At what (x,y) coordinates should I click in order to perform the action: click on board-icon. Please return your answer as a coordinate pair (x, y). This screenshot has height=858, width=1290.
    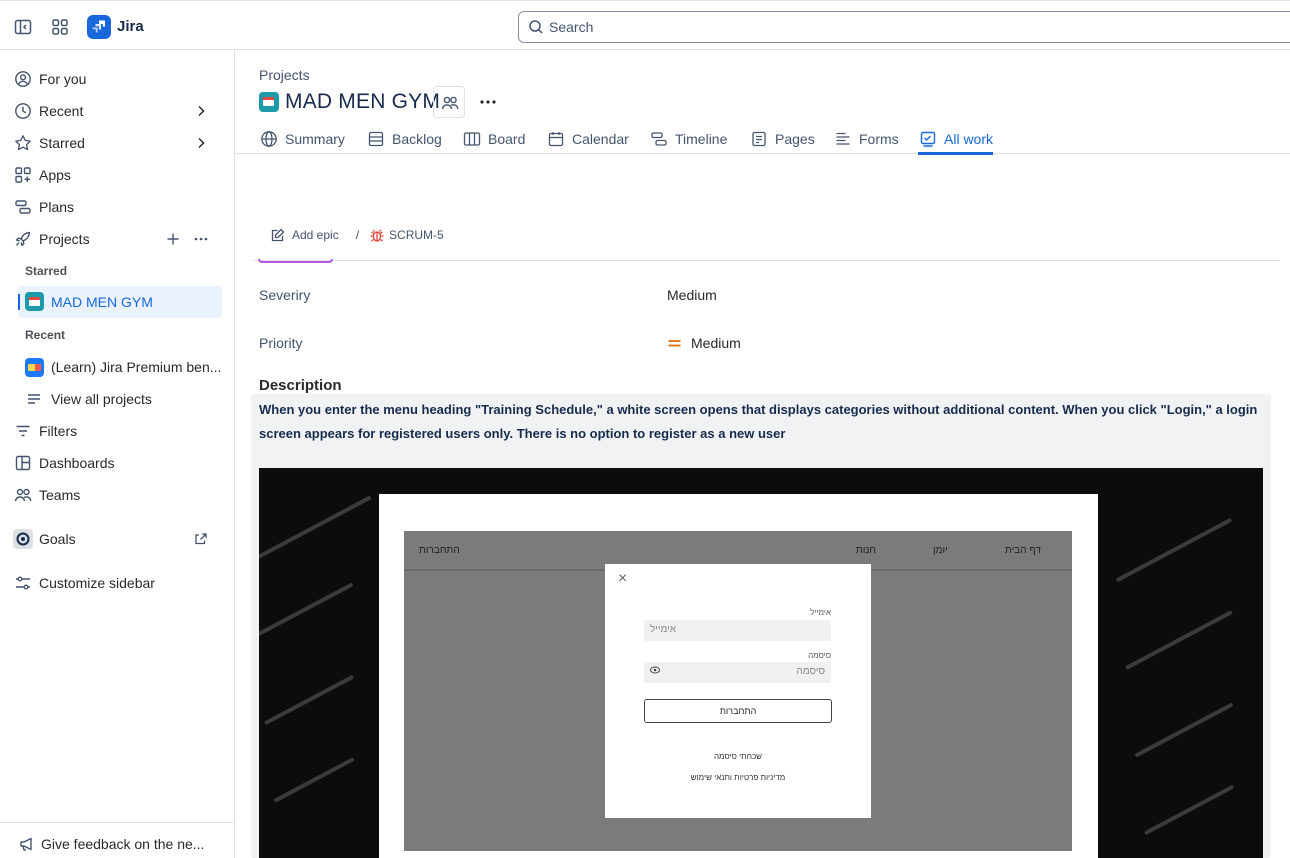
    Looking at the image, I should click on (472, 139).